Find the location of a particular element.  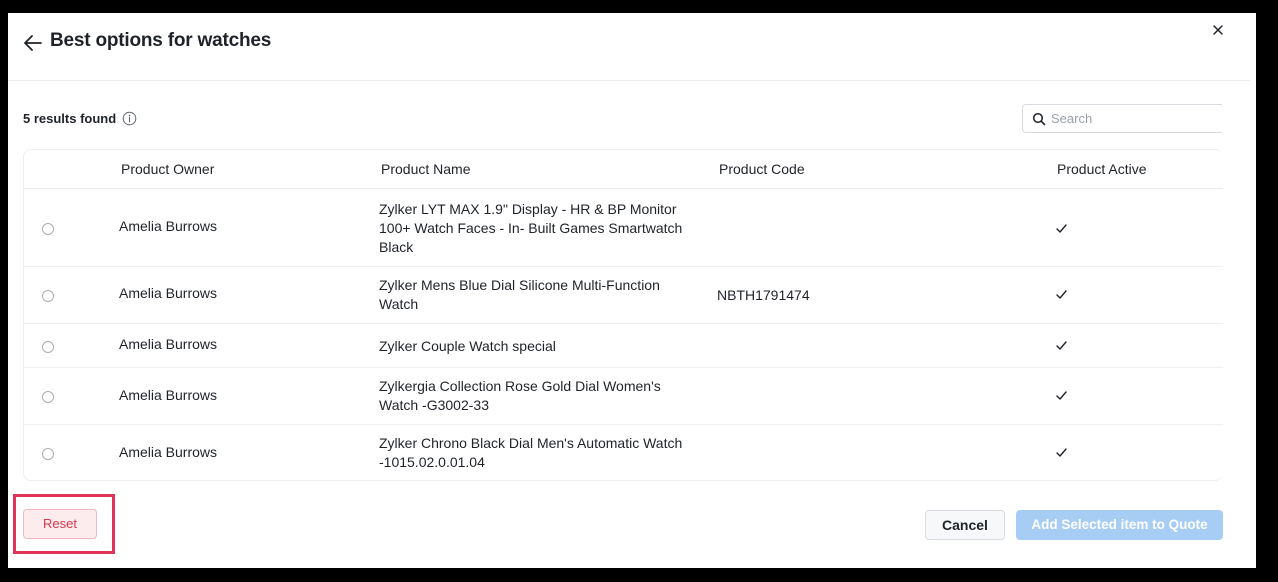

info-icon is located at coordinates (129, 118).